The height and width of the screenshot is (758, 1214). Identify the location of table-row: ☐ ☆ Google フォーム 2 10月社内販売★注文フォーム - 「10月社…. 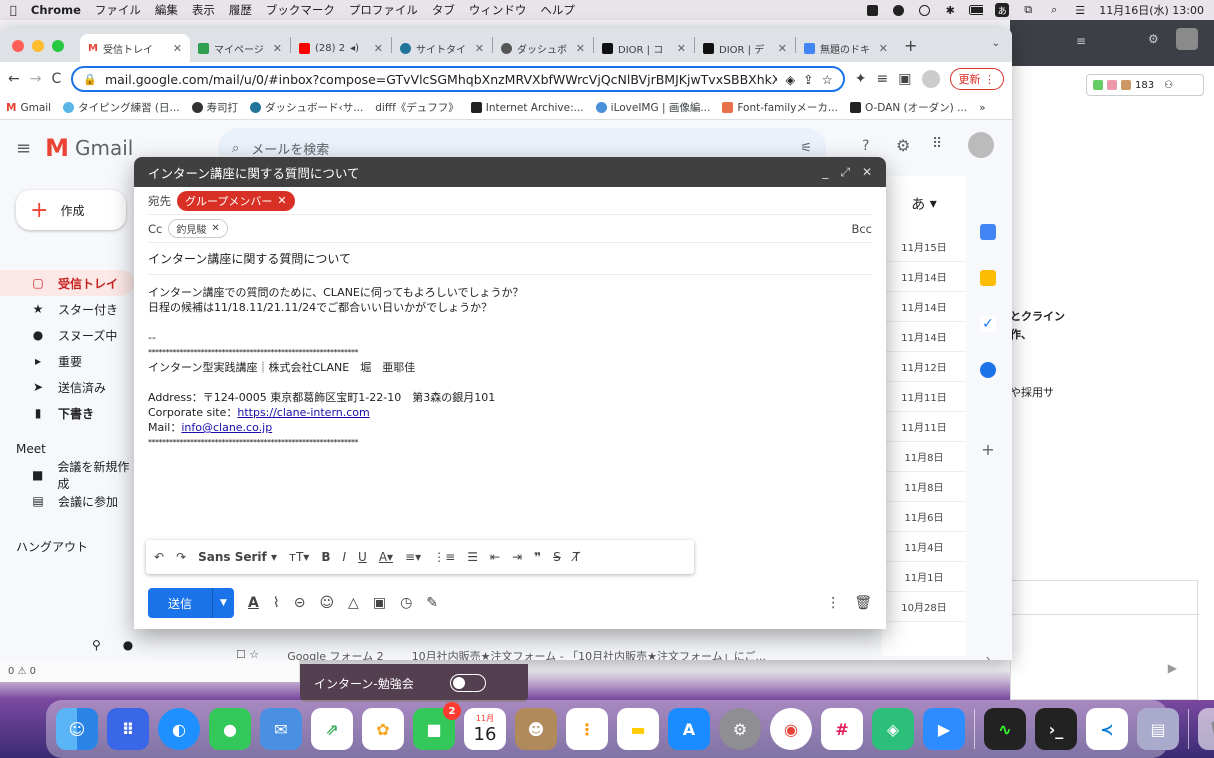
(560, 654).